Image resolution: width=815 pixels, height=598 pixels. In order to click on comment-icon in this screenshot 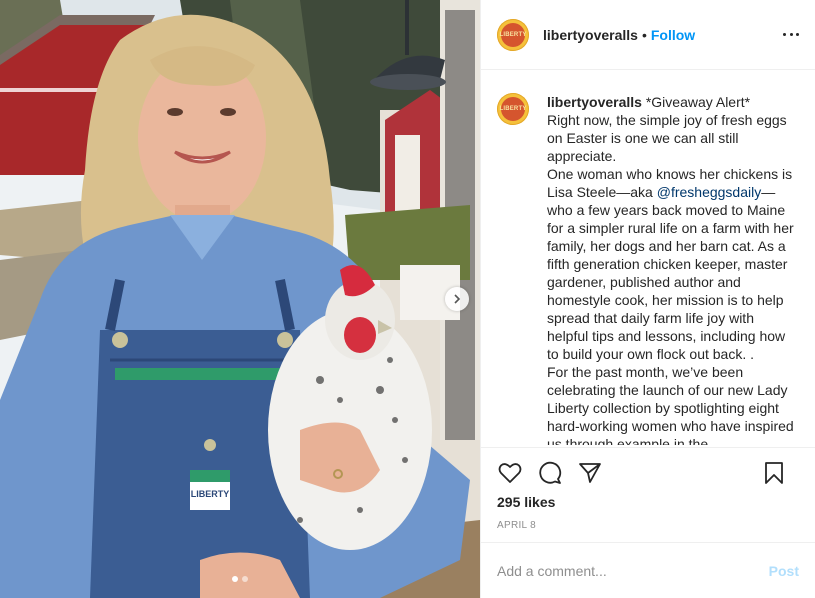, I will do `click(550, 472)`.